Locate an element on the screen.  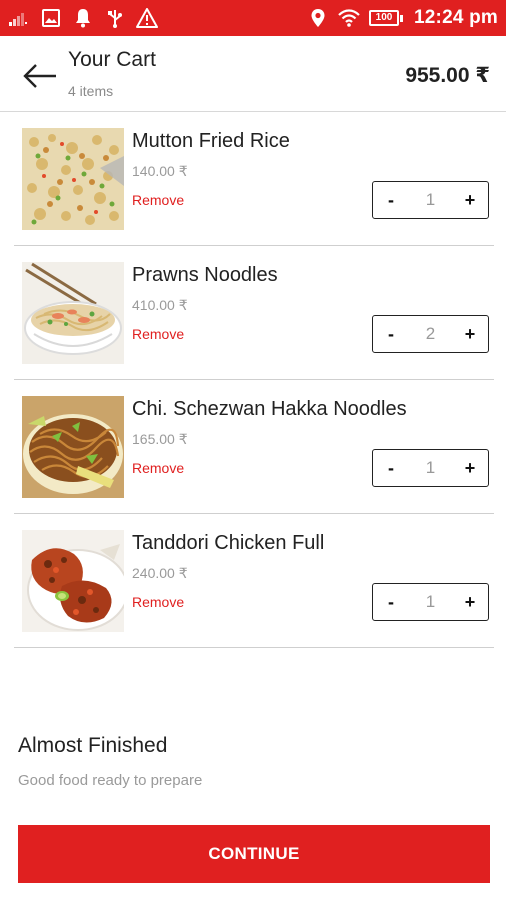
almost-finished-subtitle: Good food ready to prepare is located at coordinates (110, 780).